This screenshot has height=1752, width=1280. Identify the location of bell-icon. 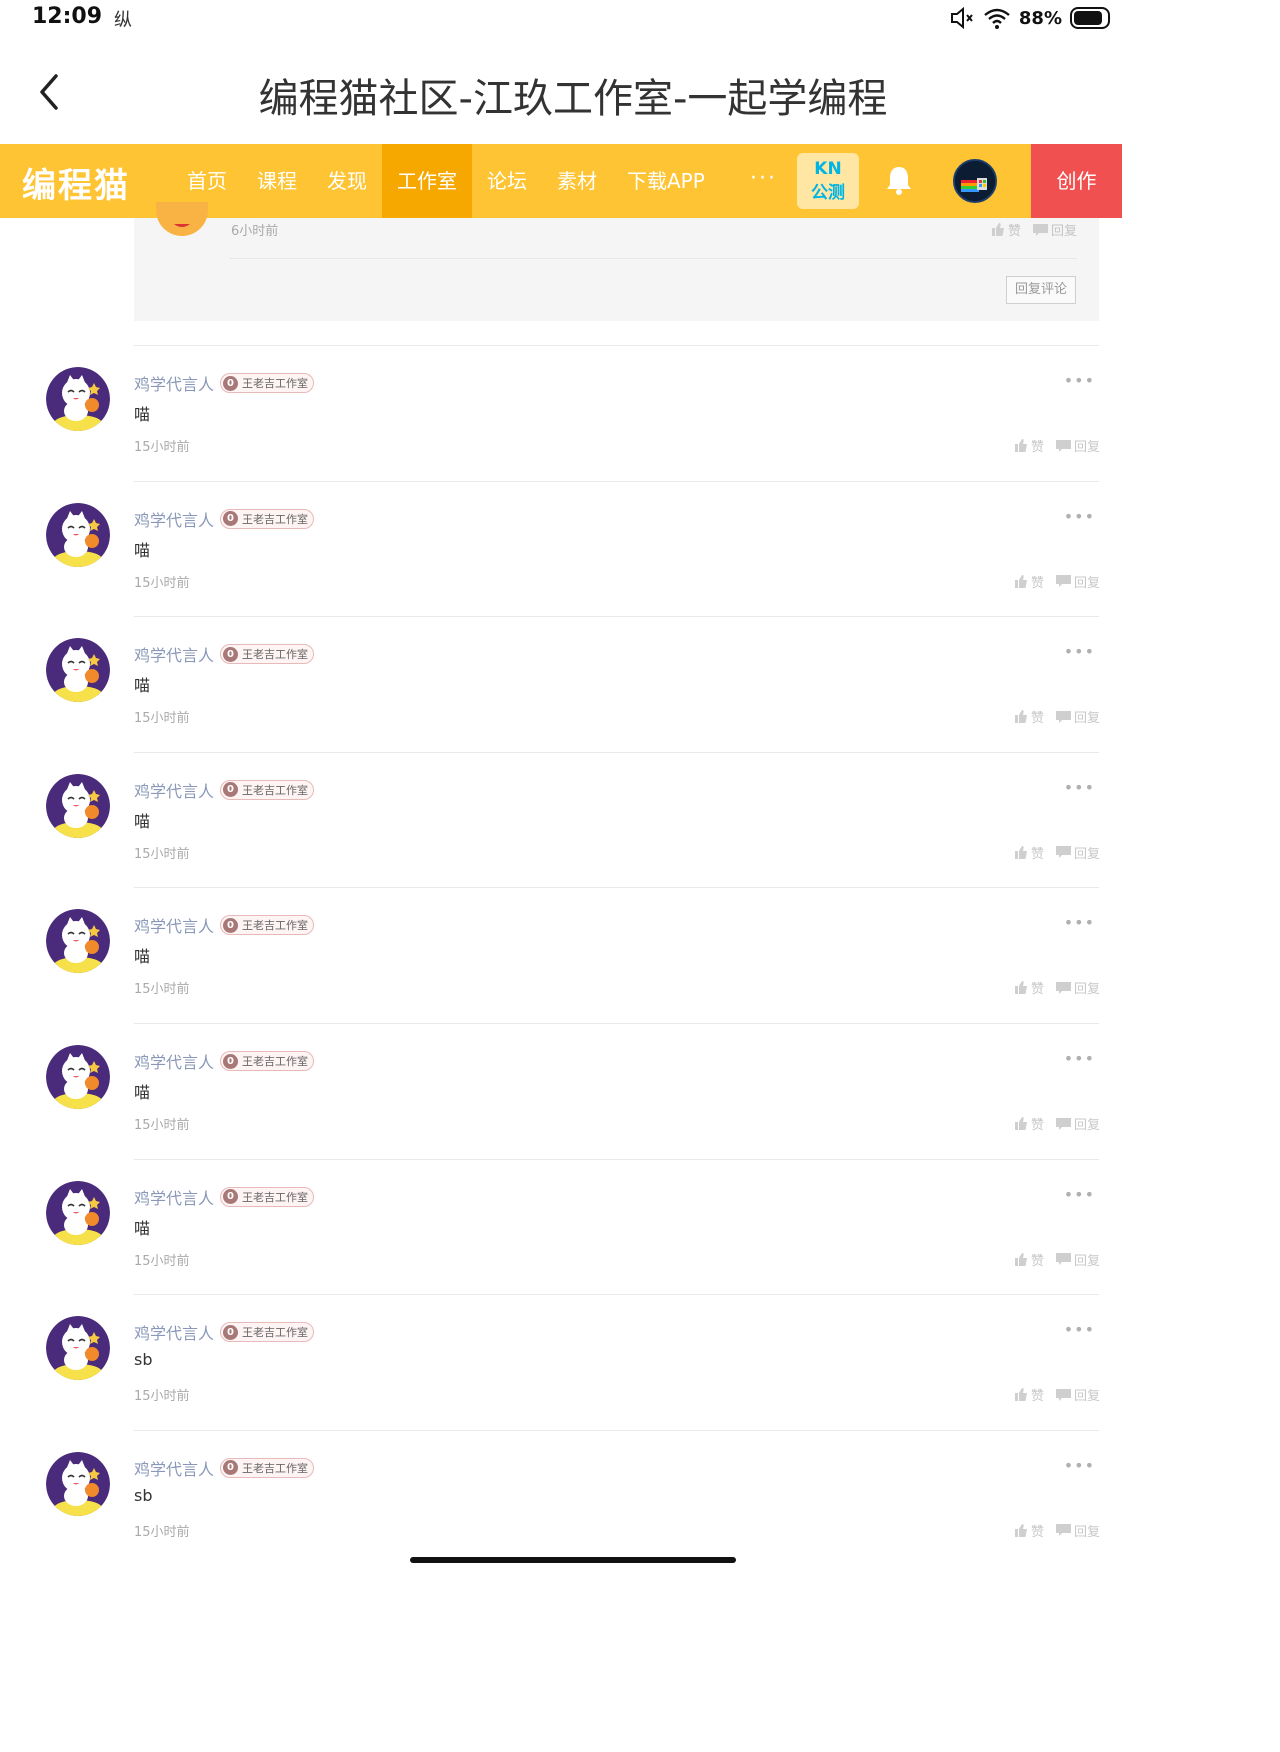
(899, 180).